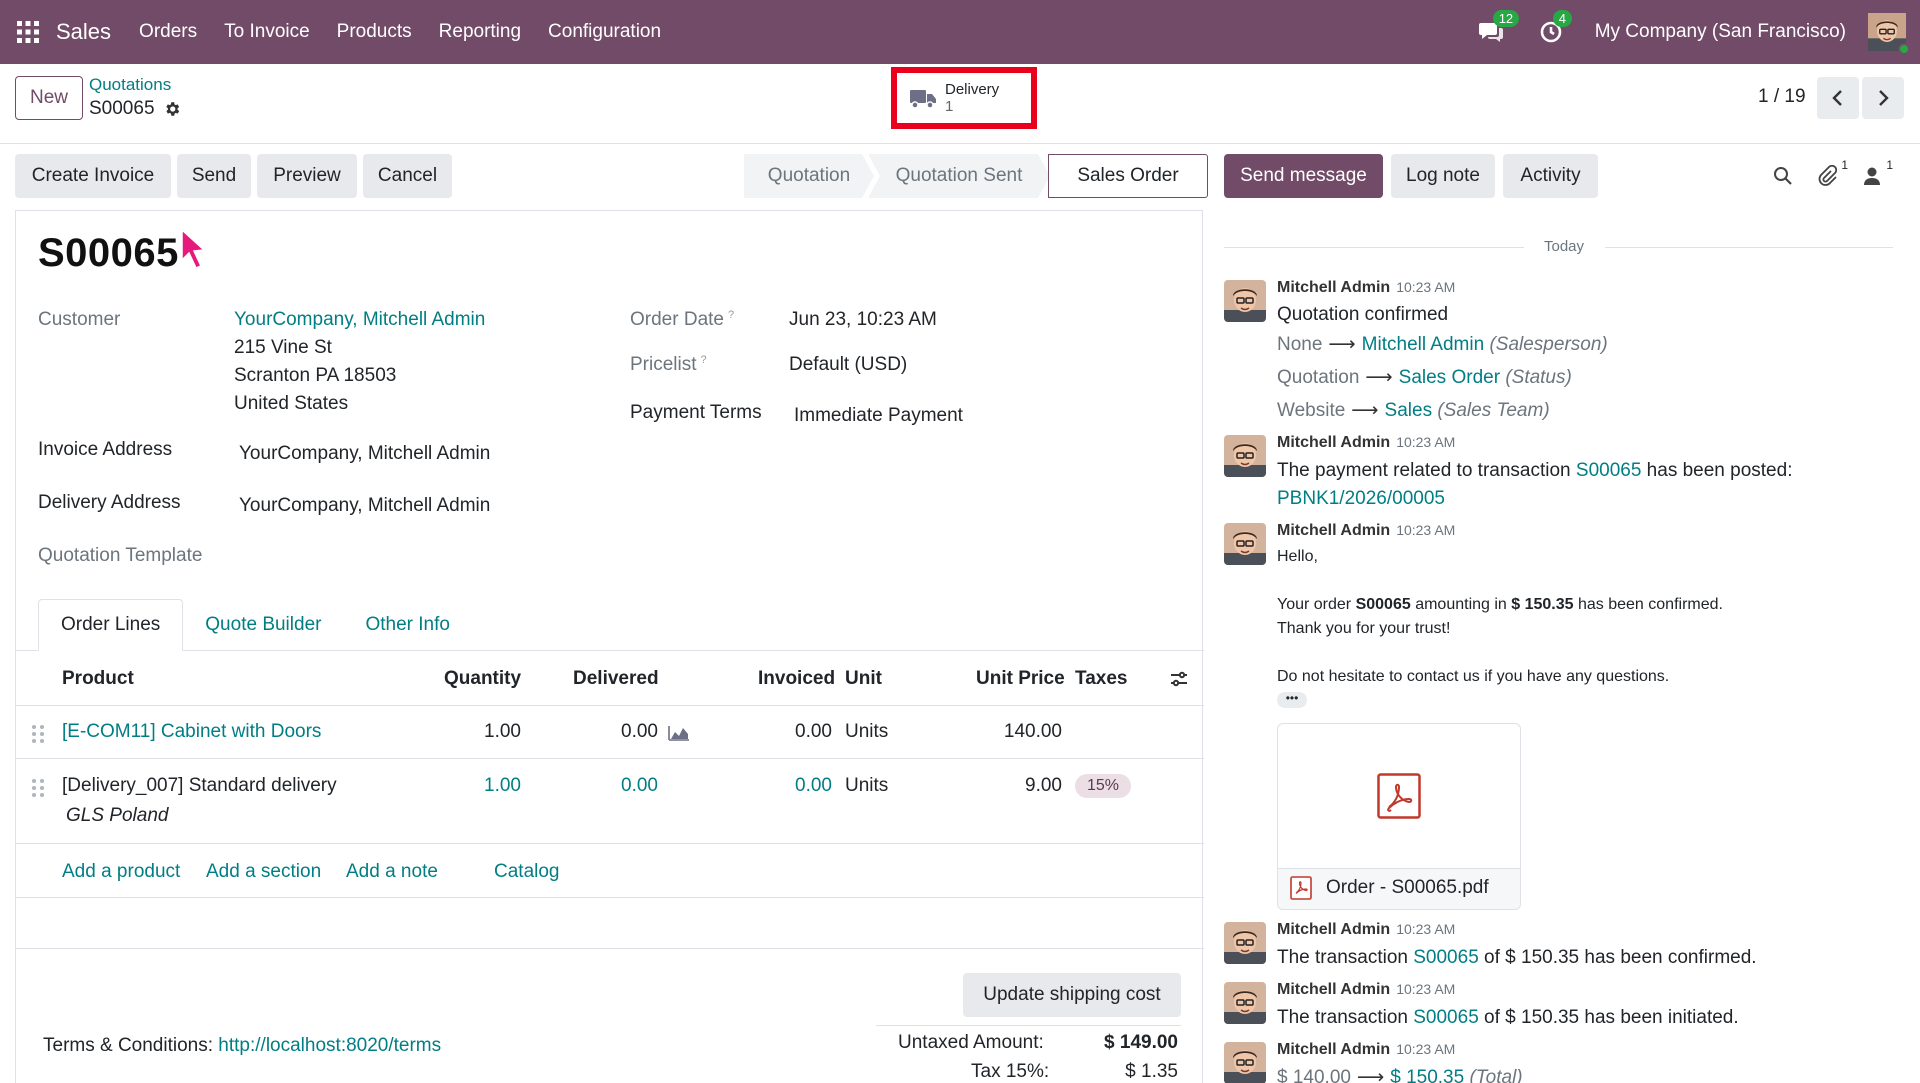 Image resolution: width=1920 pixels, height=1083 pixels. What do you see at coordinates (863, 320) in the screenshot?
I see `order-date-field: Jun 23, 10:23 AM` at bounding box center [863, 320].